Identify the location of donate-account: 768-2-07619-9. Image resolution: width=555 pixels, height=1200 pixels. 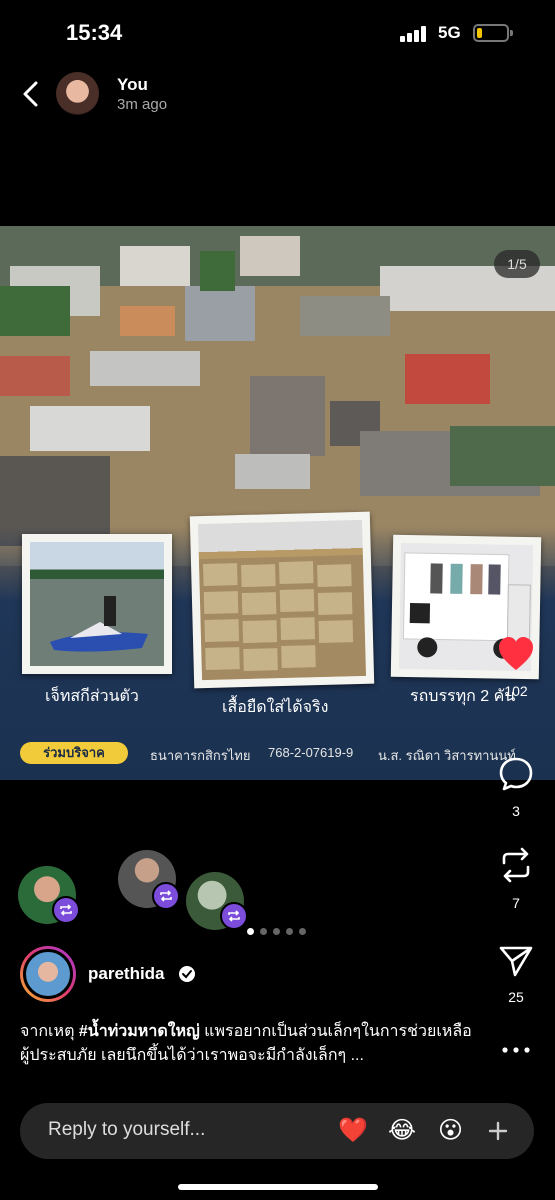
(311, 752).